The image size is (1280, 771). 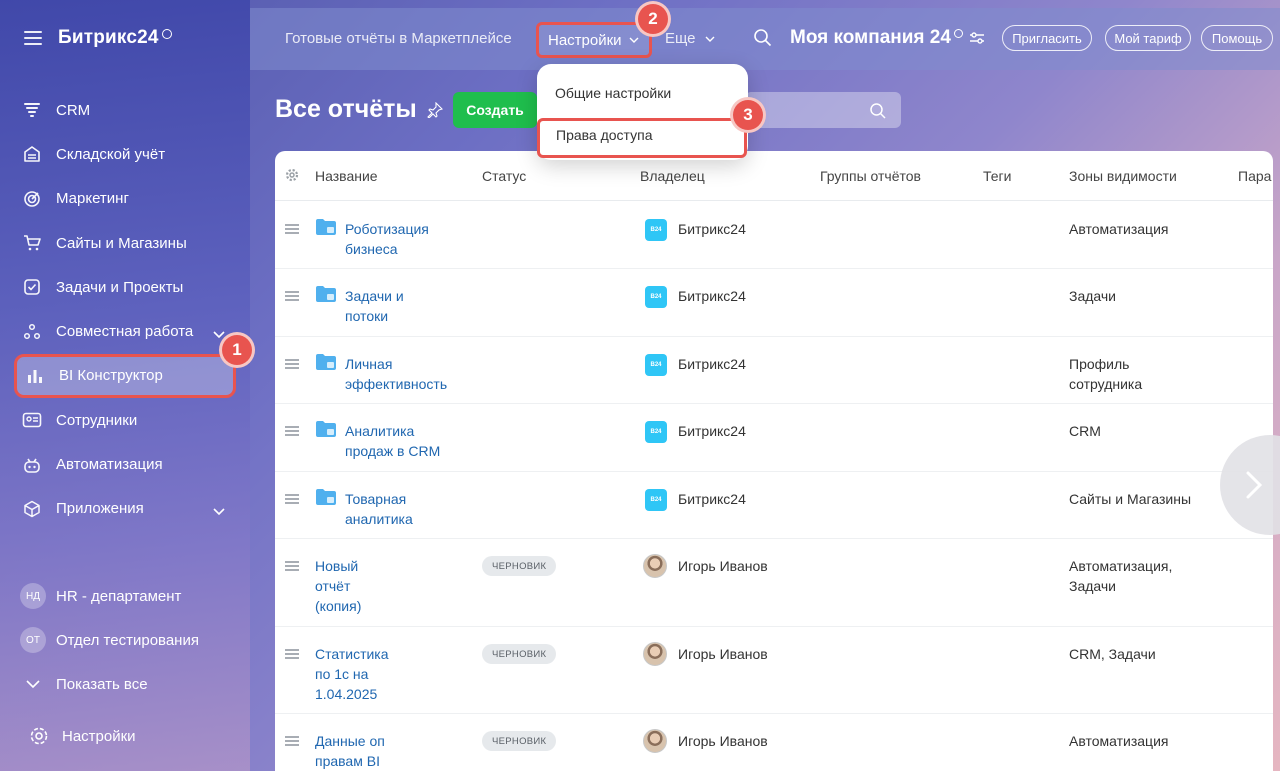 What do you see at coordinates (1254, 485) in the screenshot?
I see `chevron-right-icon` at bounding box center [1254, 485].